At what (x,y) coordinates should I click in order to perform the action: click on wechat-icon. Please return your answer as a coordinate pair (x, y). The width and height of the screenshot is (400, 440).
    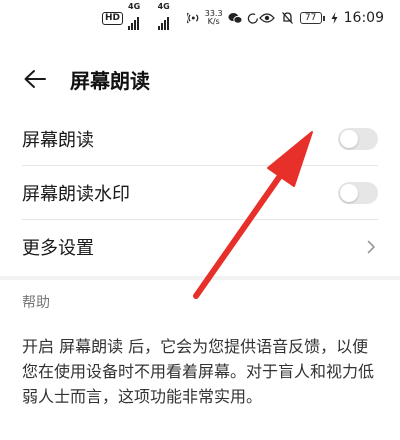
    Looking at the image, I should click on (234, 18).